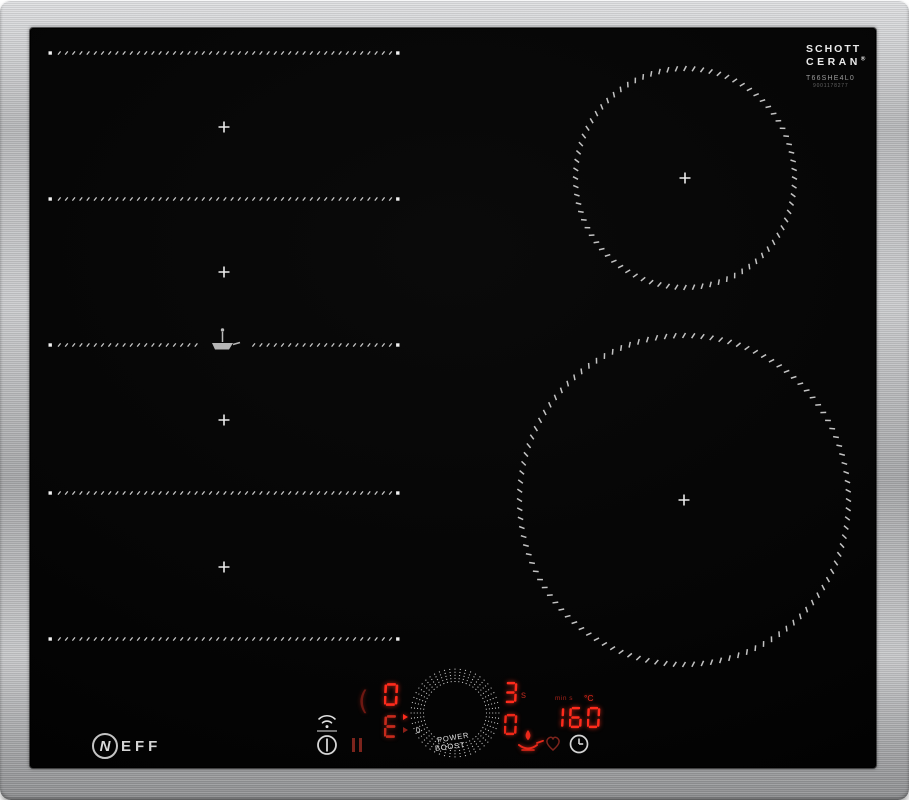 The height and width of the screenshot is (800, 909). What do you see at coordinates (576, 717) in the screenshot?
I see `temperature-display` at bounding box center [576, 717].